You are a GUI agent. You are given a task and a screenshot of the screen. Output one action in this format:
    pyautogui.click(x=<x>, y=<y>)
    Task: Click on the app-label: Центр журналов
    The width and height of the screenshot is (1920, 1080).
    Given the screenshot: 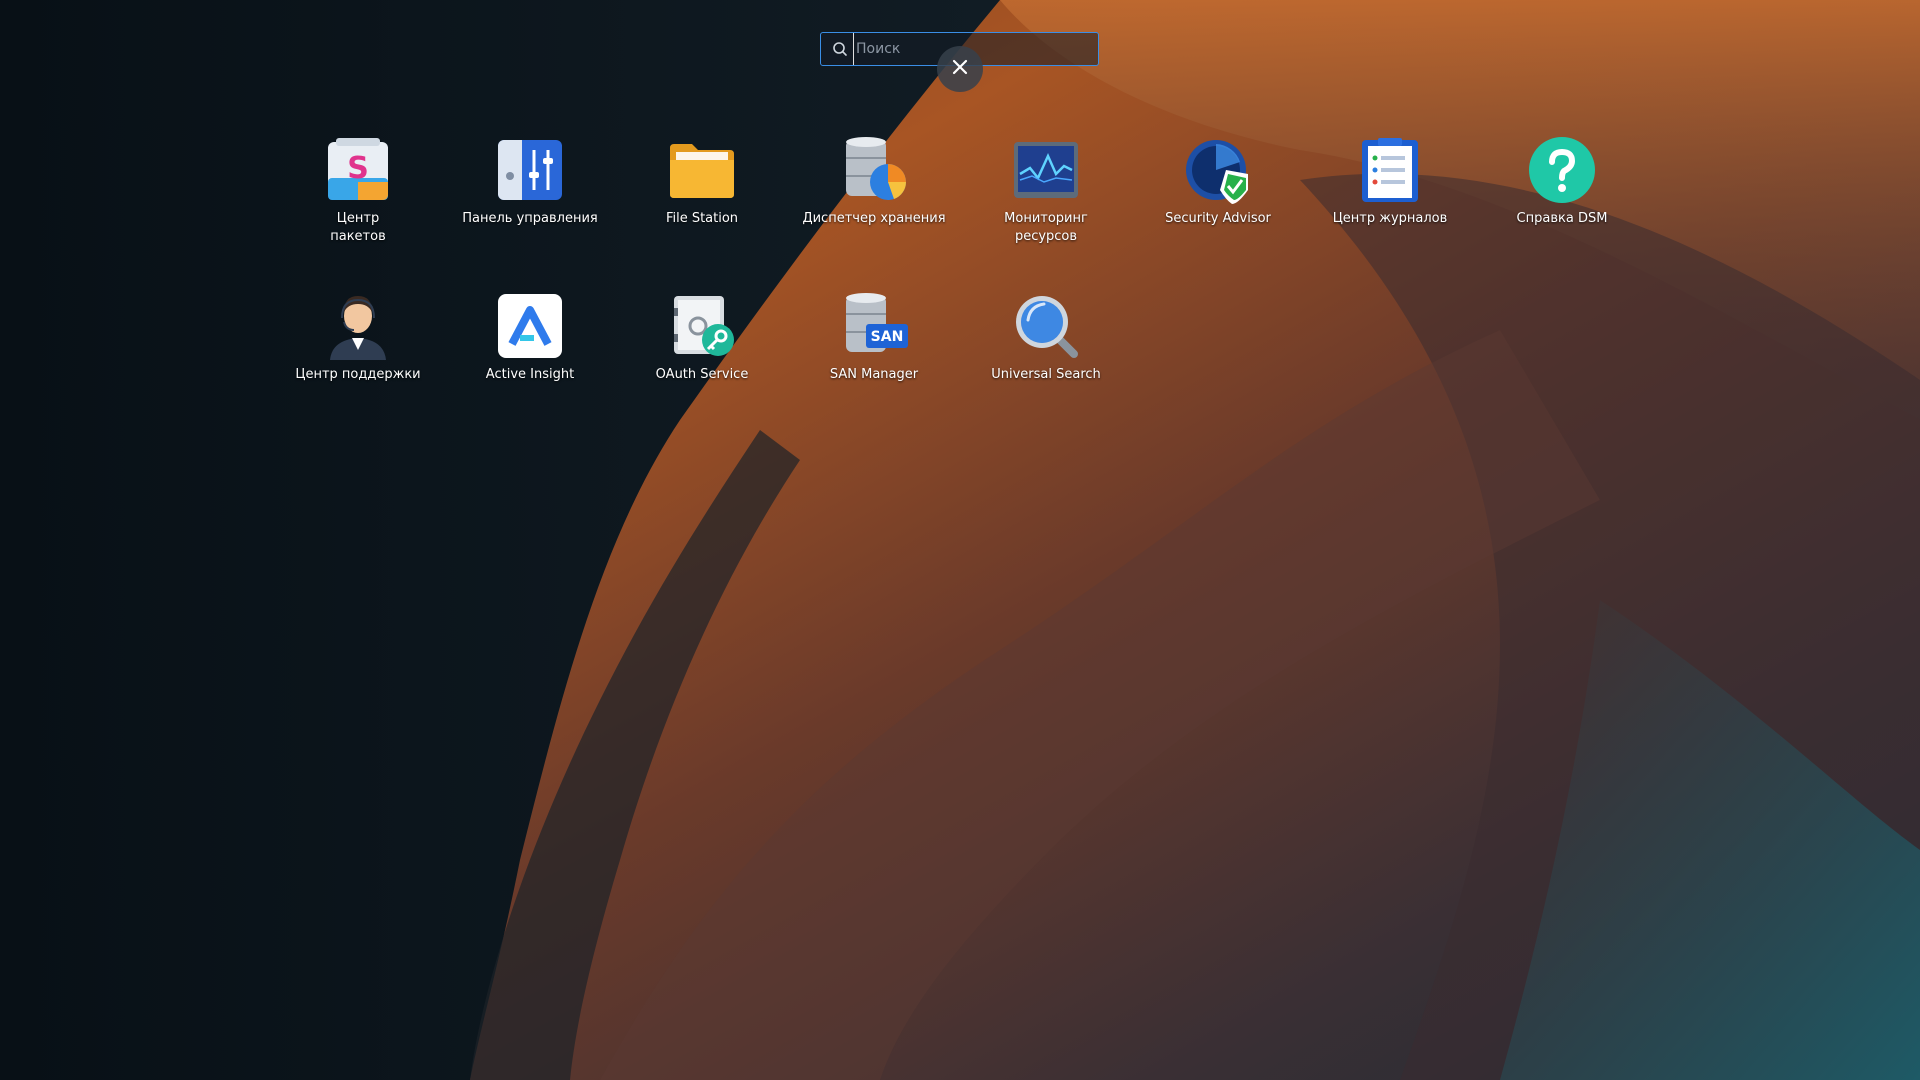 What is the action you would take?
    pyautogui.click(x=1390, y=218)
    